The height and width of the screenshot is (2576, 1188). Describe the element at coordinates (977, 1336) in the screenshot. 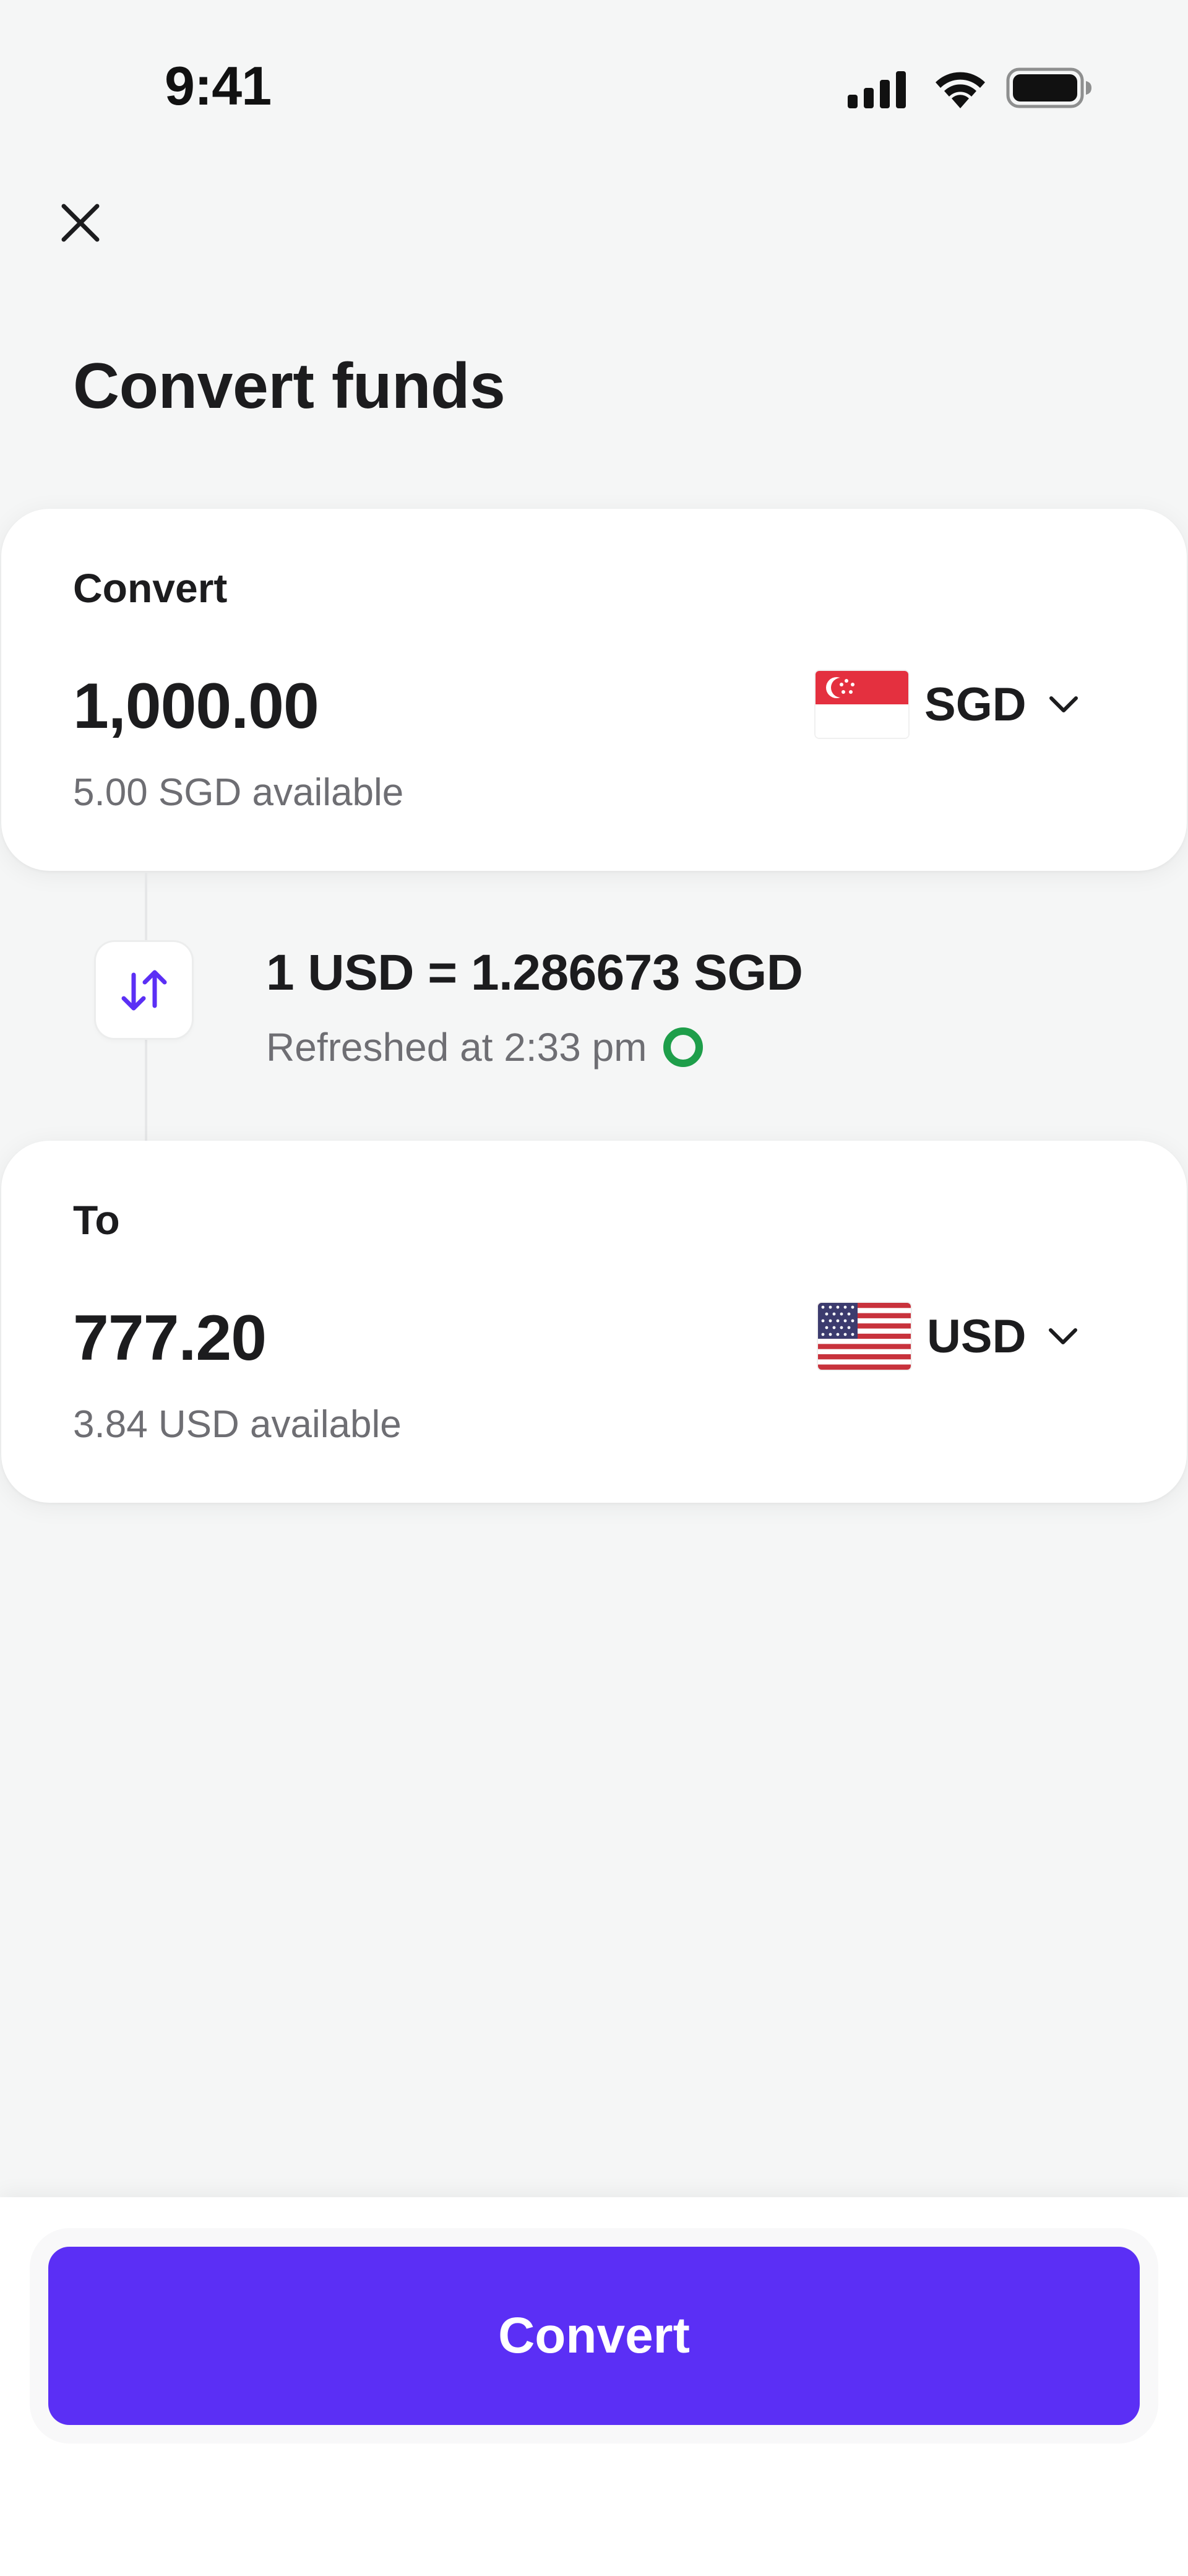

I see `to-currency-code: USD` at that location.